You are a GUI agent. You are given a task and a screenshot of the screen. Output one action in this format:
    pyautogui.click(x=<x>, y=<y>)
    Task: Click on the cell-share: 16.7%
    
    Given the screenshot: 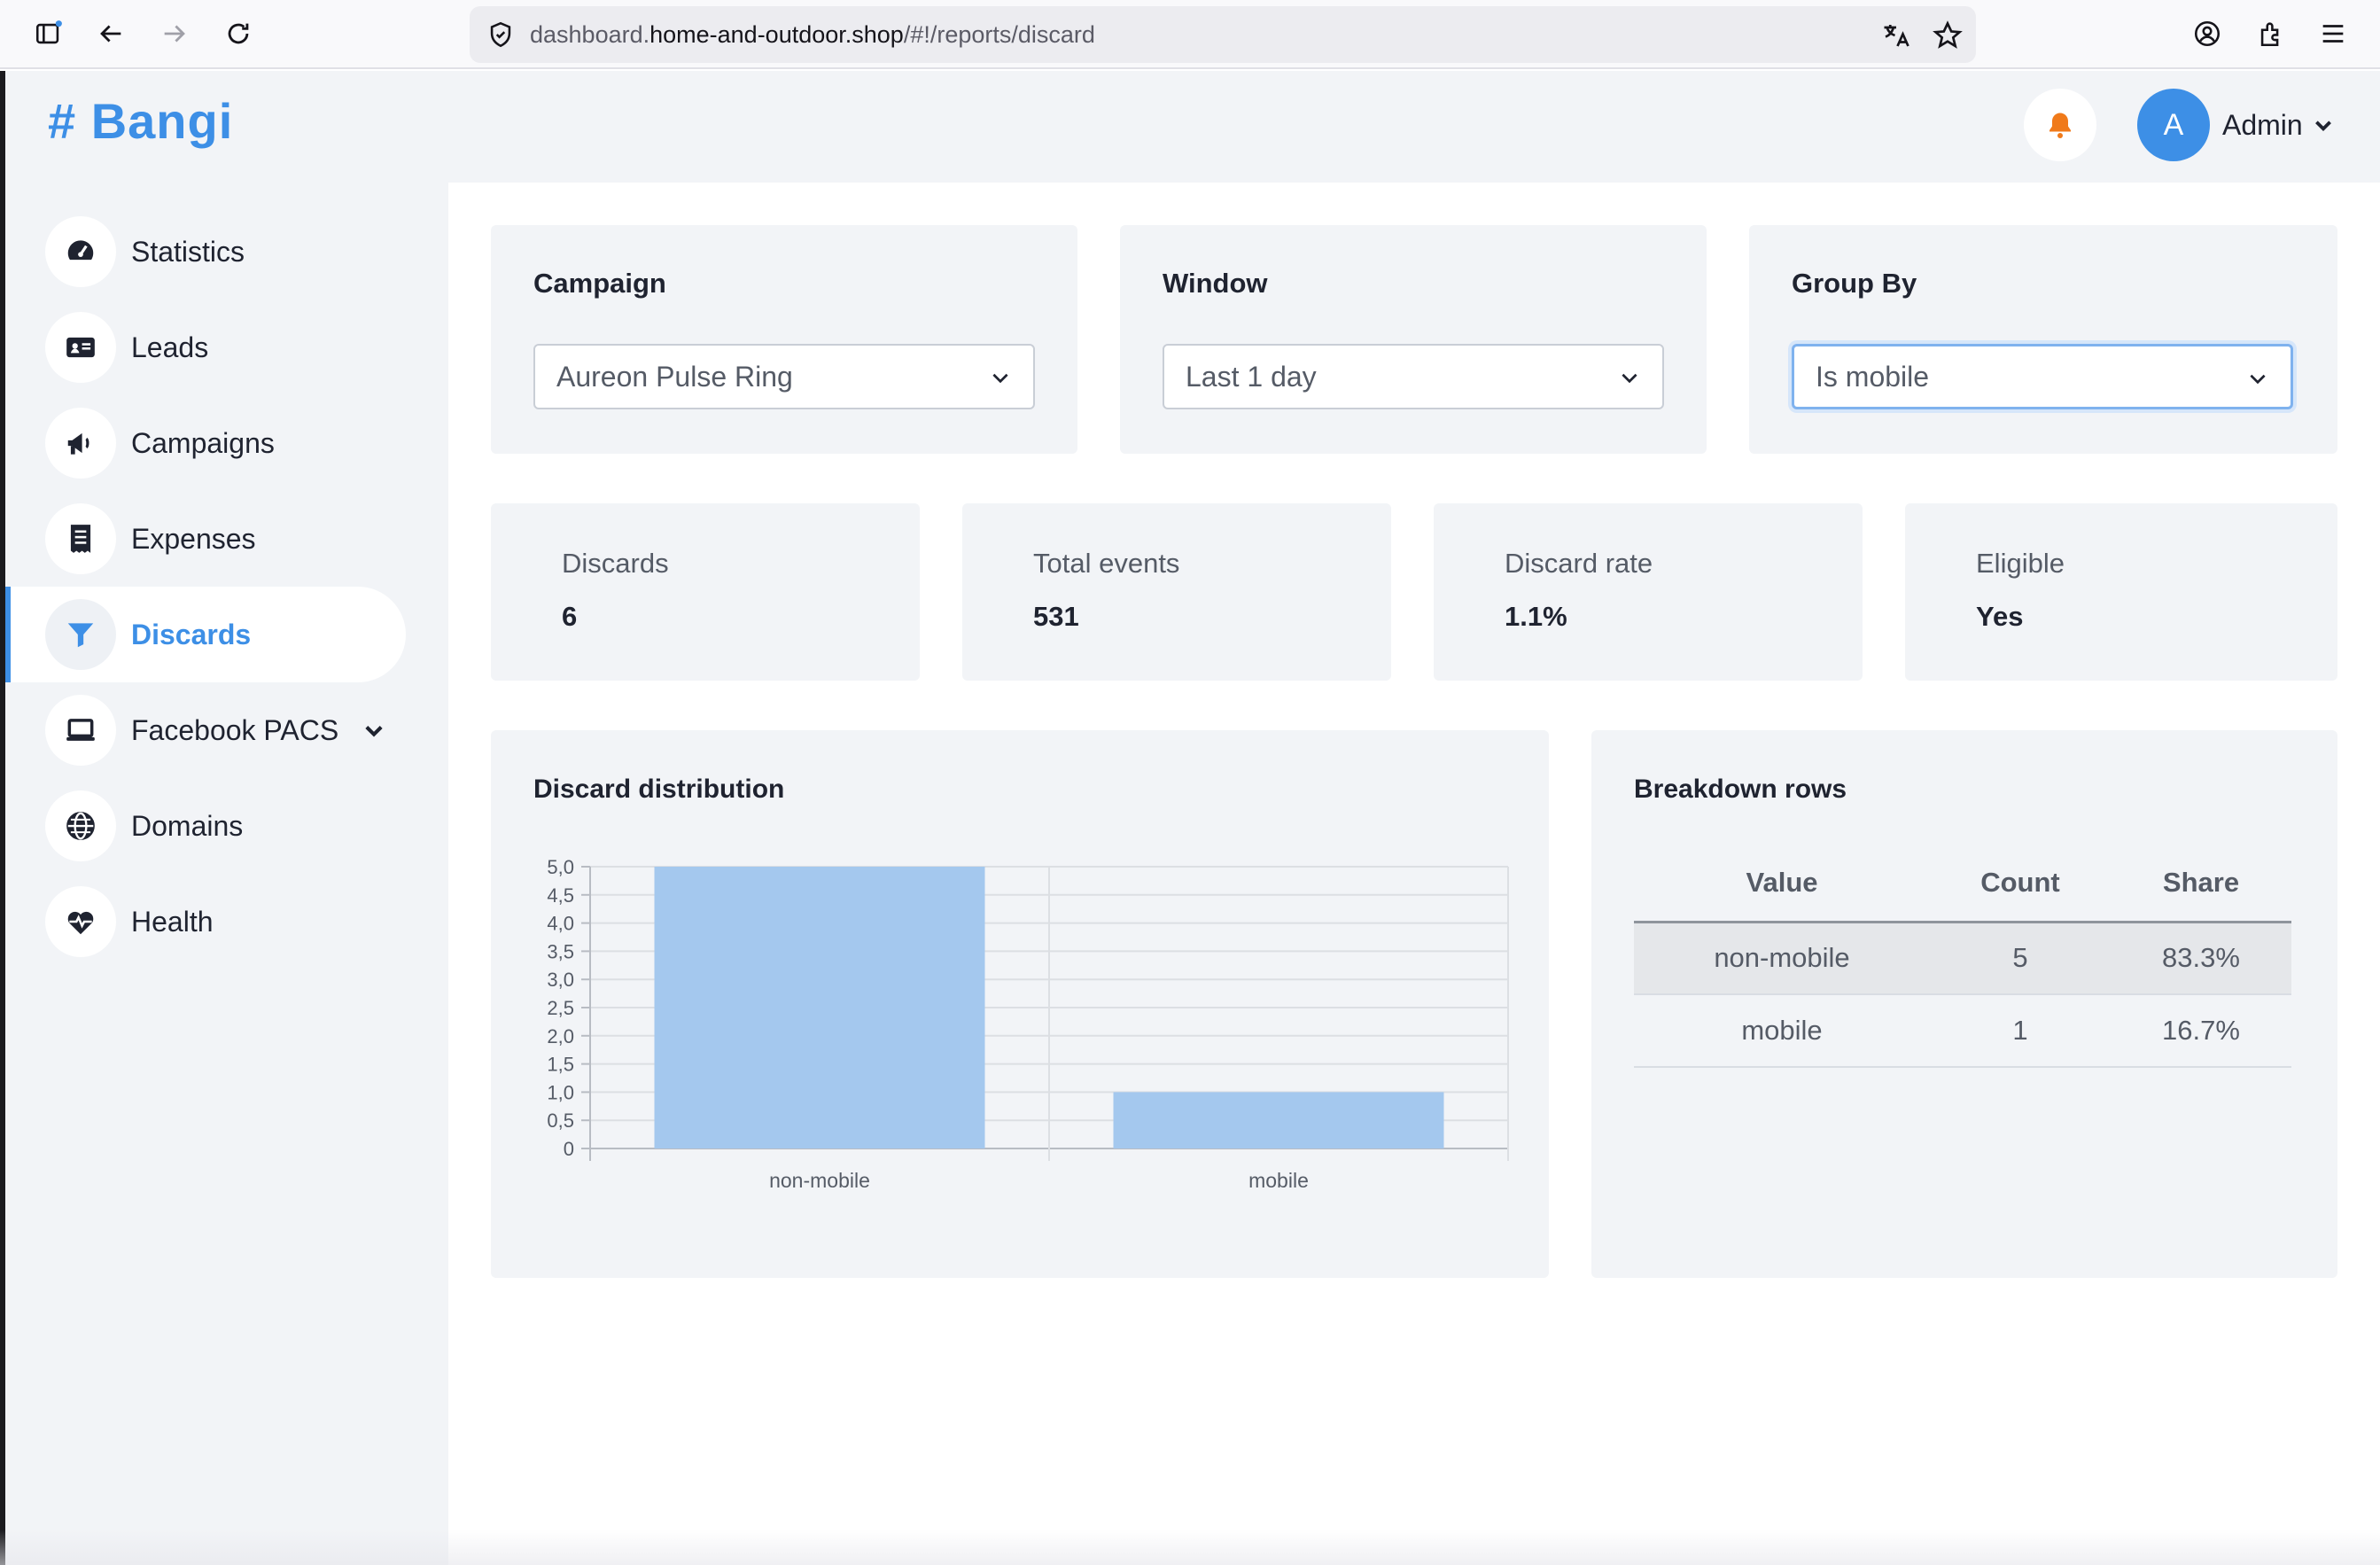 What is the action you would take?
    pyautogui.click(x=2201, y=1031)
    